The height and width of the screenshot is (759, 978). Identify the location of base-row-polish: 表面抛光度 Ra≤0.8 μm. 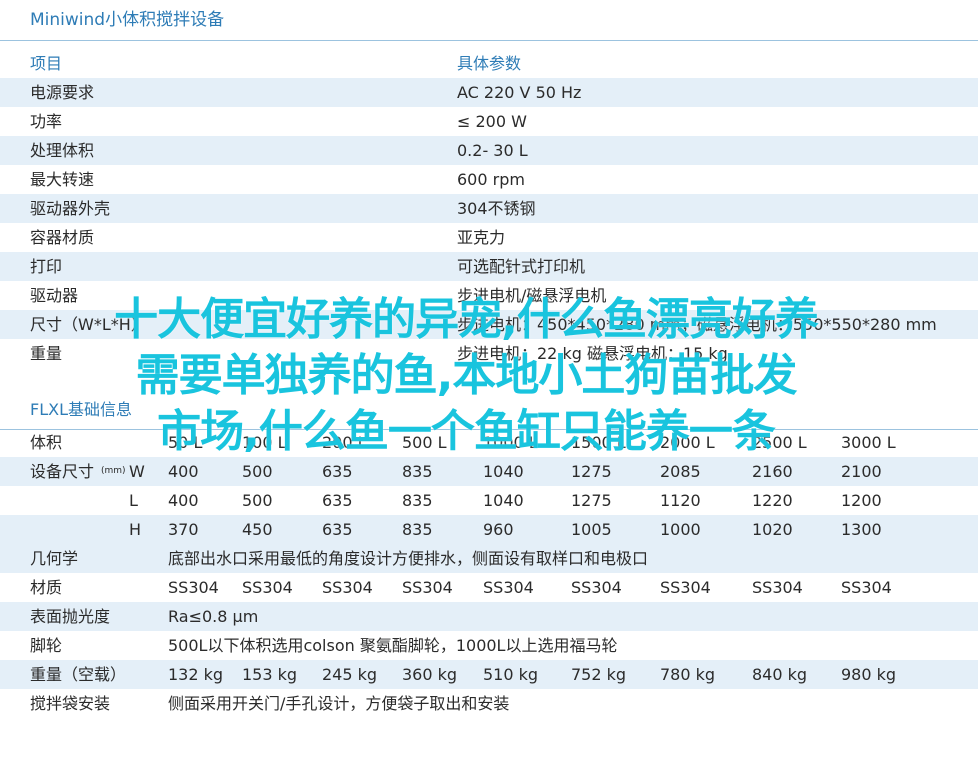
(489, 616).